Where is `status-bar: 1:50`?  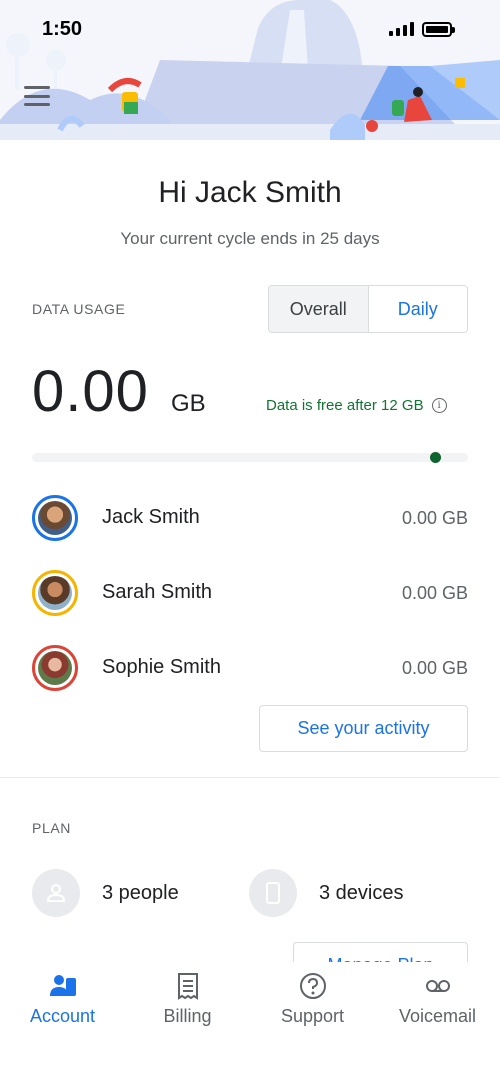 status-bar: 1:50 is located at coordinates (250, 30).